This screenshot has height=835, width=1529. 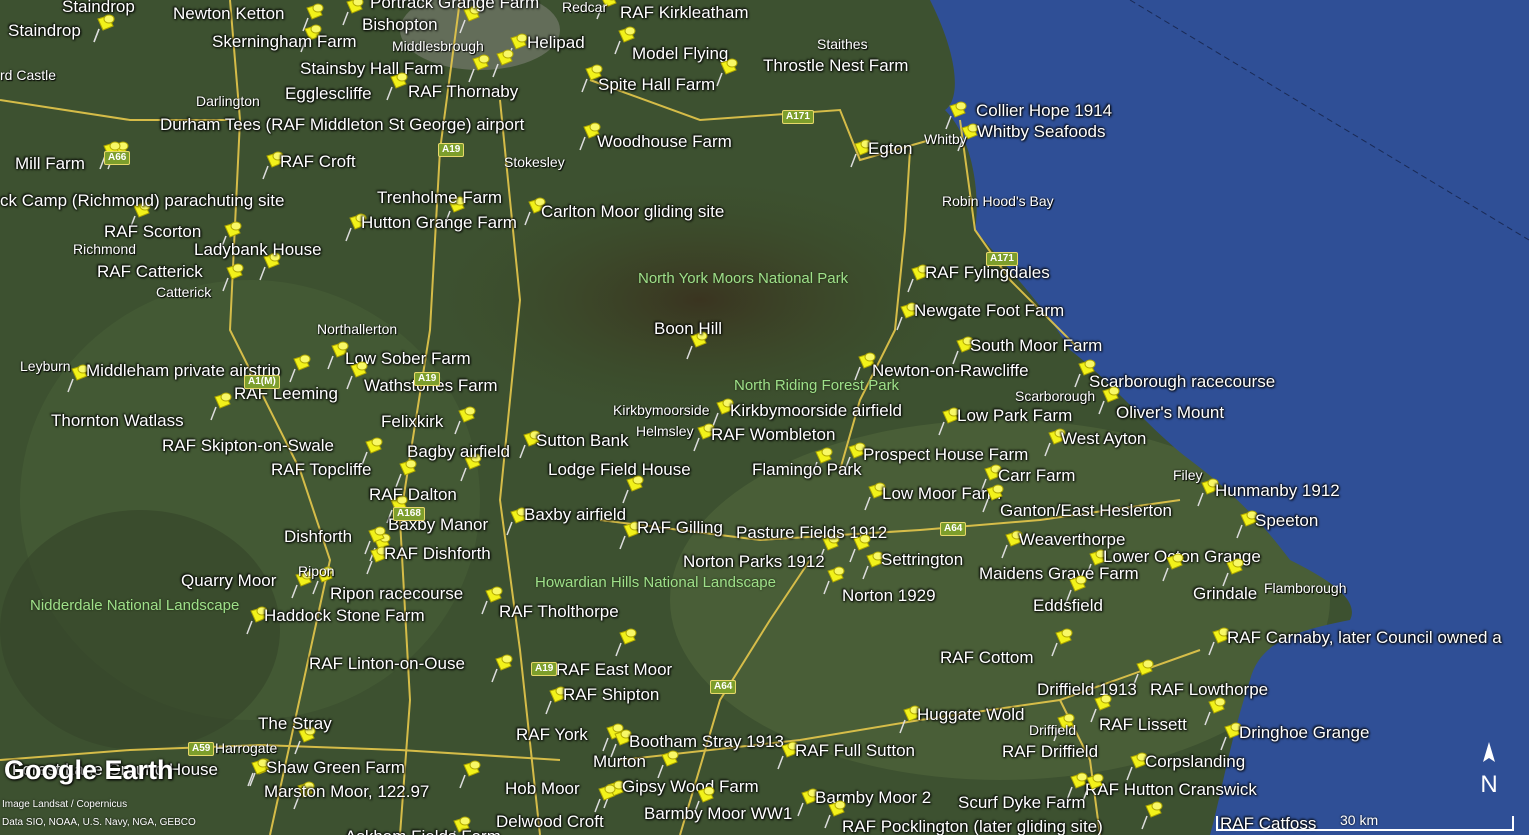 What do you see at coordinates (328, 93) in the screenshot?
I see `placemark-label: Egglescliffe` at bounding box center [328, 93].